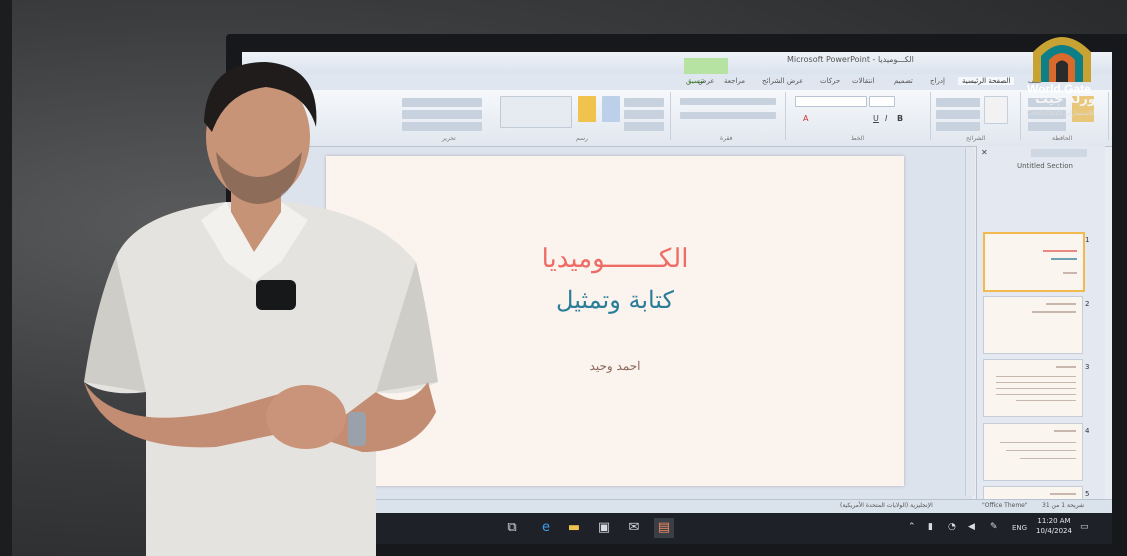  I want to click on tab-transitions: انتقالات, so click(863, 81).